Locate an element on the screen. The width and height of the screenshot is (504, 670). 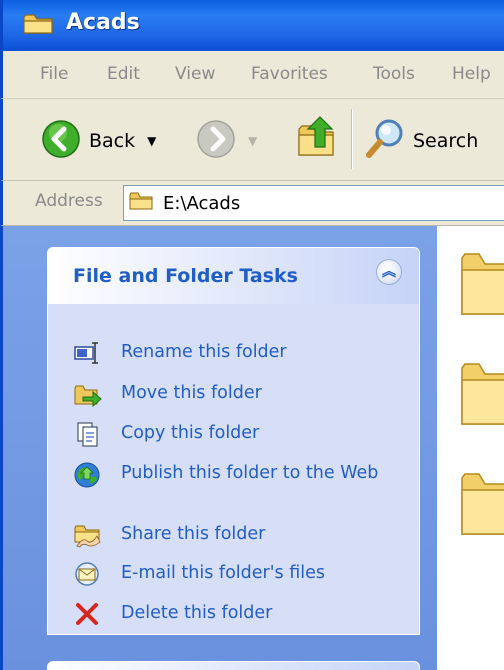
task-label: Move this folder is located at coordinates (191, 393).